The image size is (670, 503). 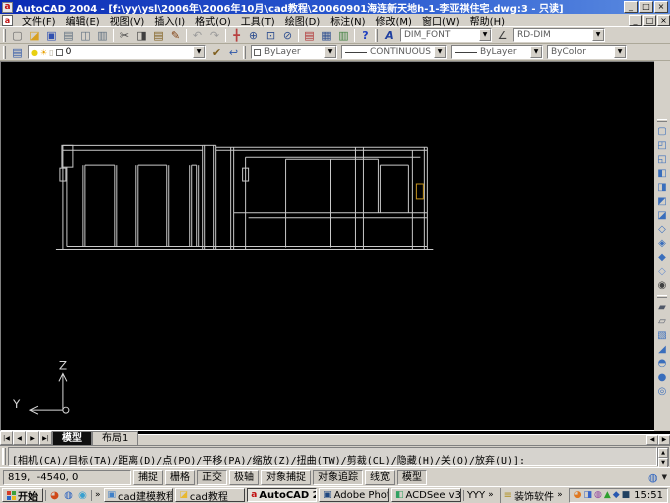 What do you see at coordinates (652, 440) in the screenshot?
I see `scroll-left-icon: ◀` at bounding box center [652, 440].